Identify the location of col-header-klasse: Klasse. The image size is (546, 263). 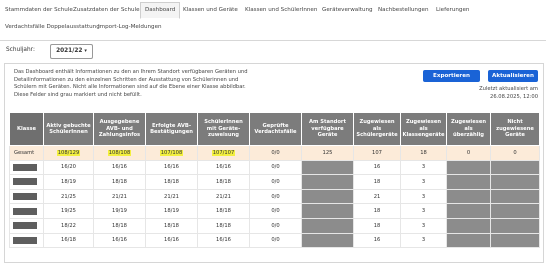
(26, 129).